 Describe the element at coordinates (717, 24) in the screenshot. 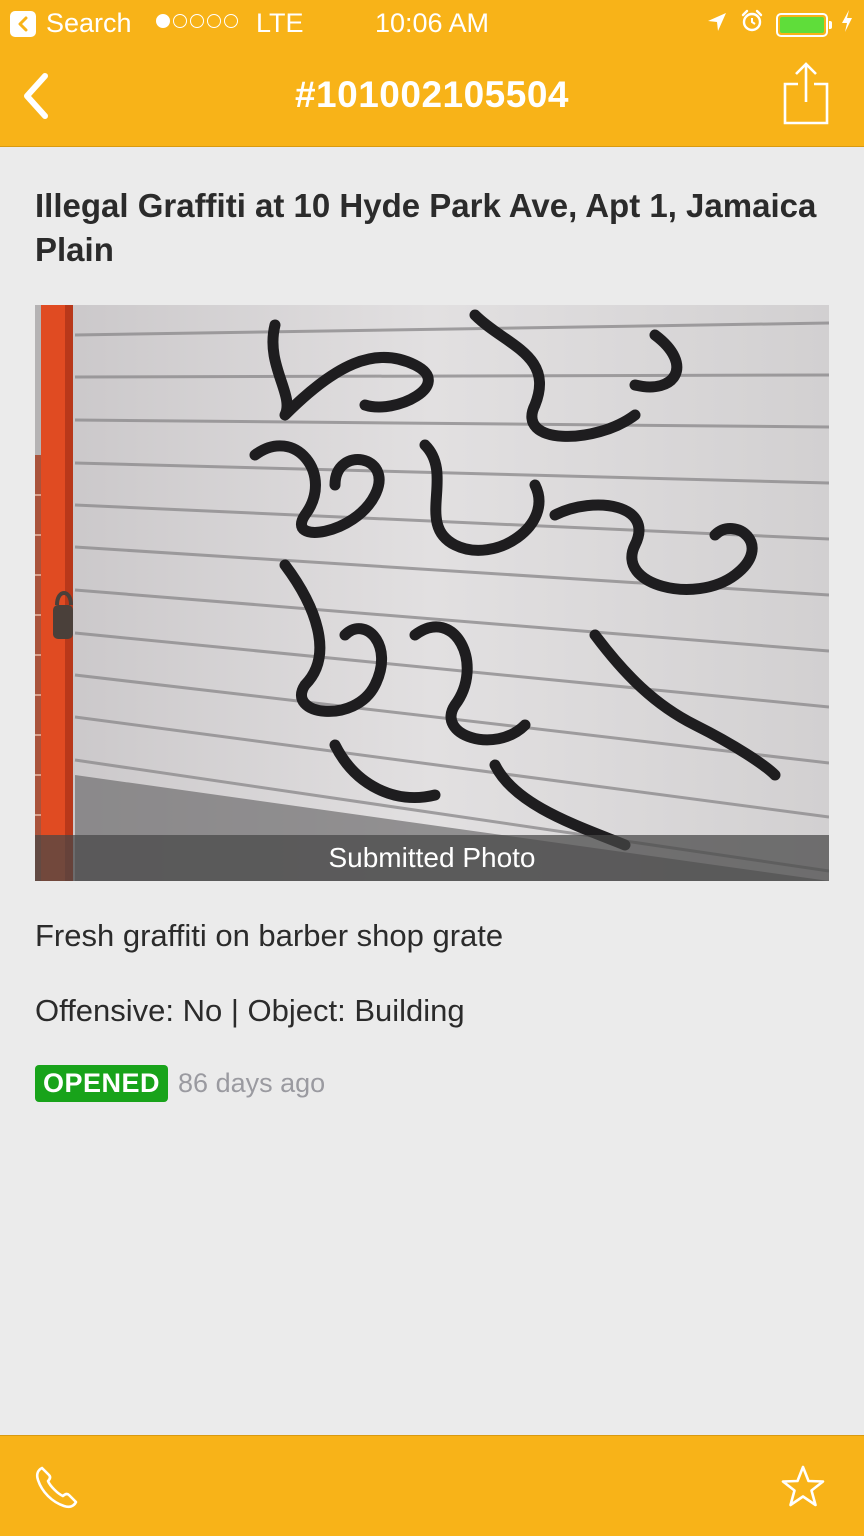

I see `location-arrow-icon` at that location.